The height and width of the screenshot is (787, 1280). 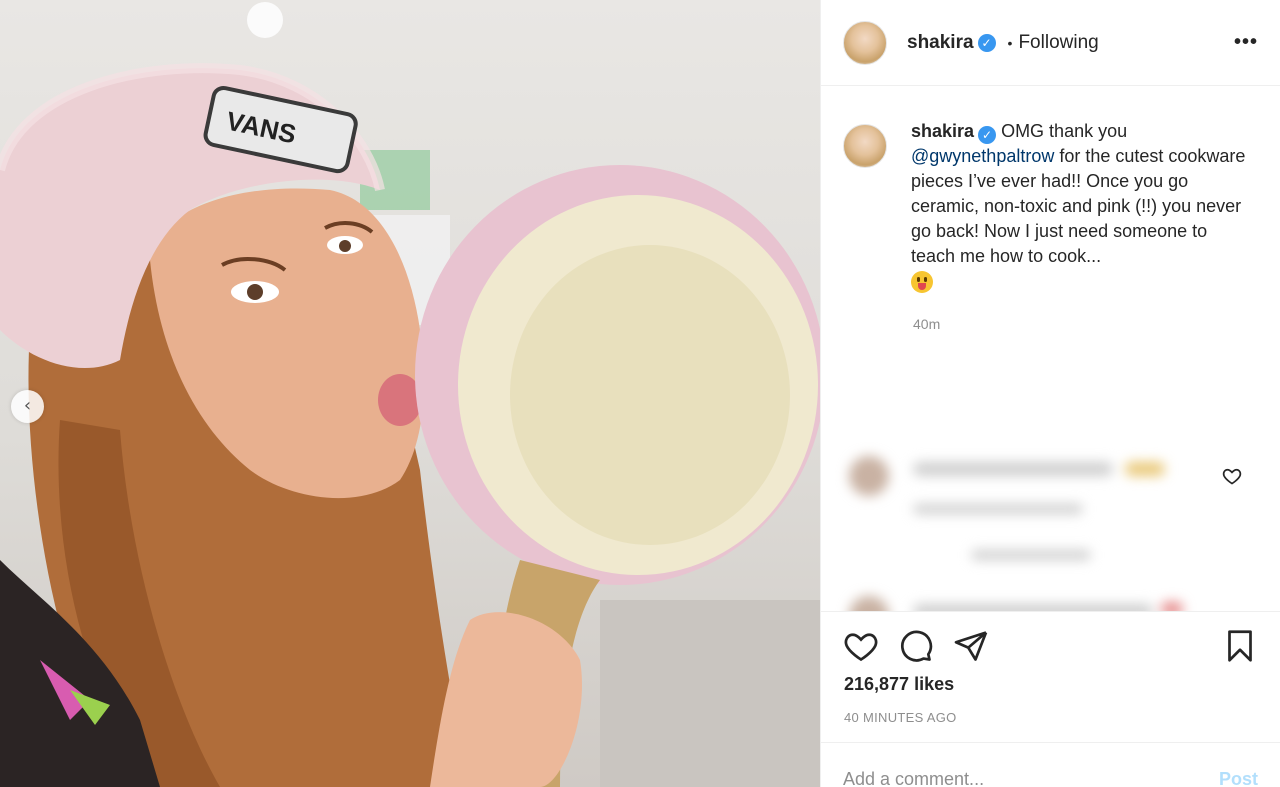 I want to click on following-button: Following, so click(x=1058, y=43).